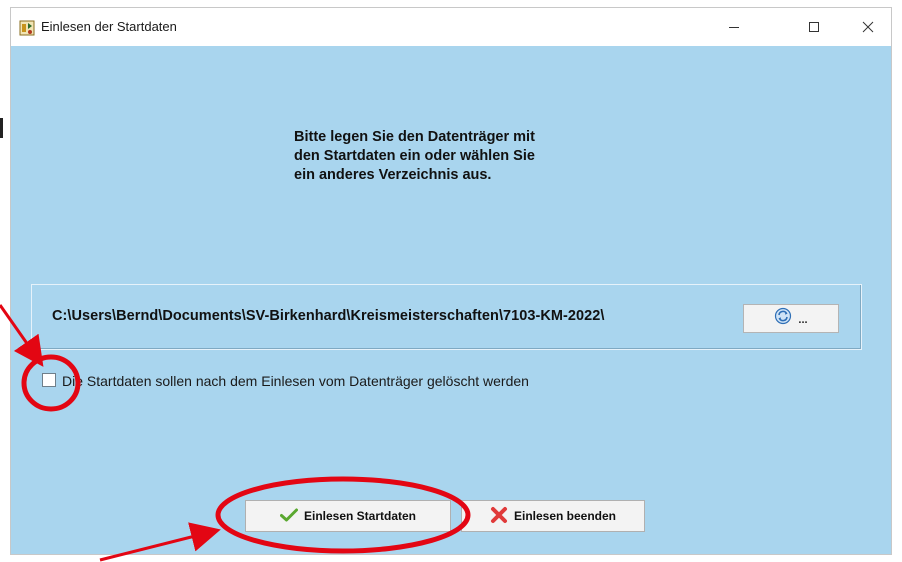  I want to click on checkbox-pointer-arrow, so click(22, 335).